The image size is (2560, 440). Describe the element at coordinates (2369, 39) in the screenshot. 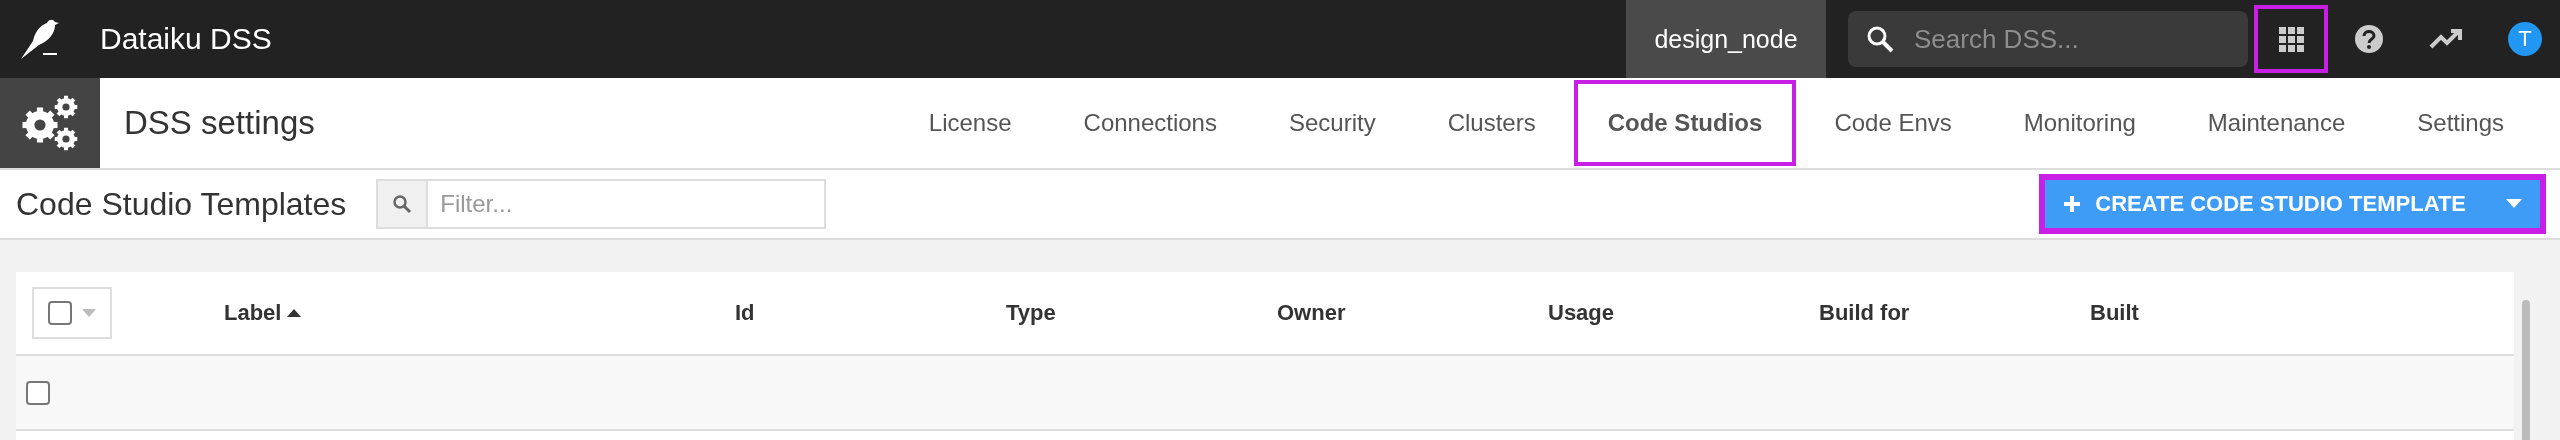

I see `help-icon` at that location.